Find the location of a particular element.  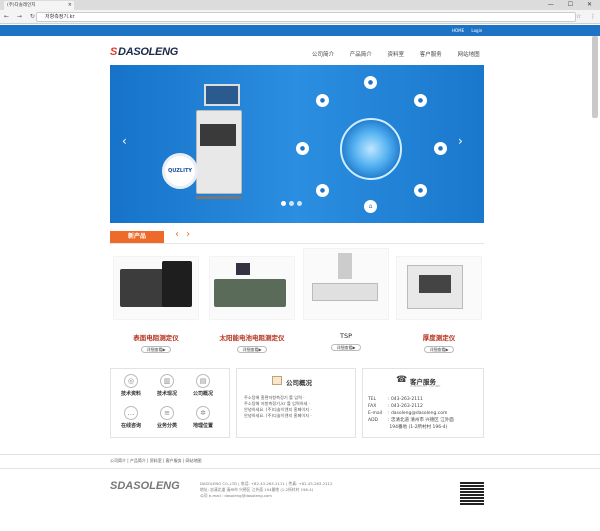

product-name: 太阳能电池电阻测定仪 is located at coordinates (252, 338).